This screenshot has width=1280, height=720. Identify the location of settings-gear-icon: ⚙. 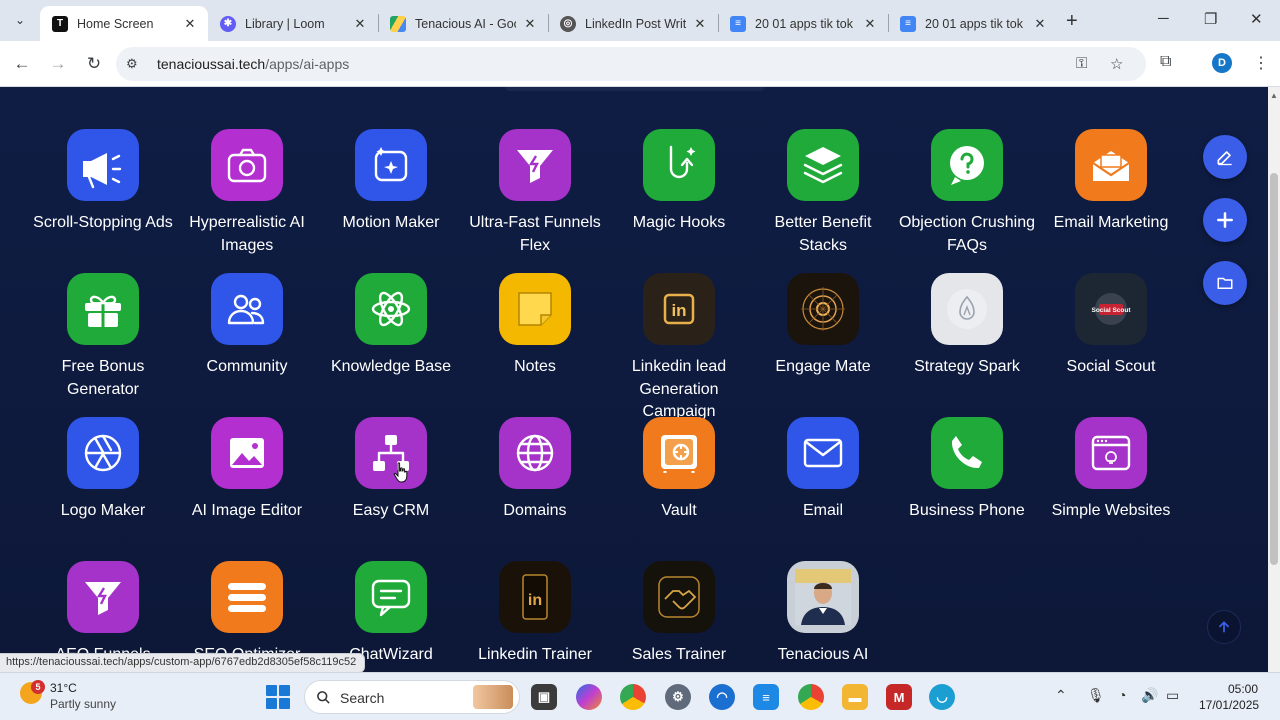
(678, 697).